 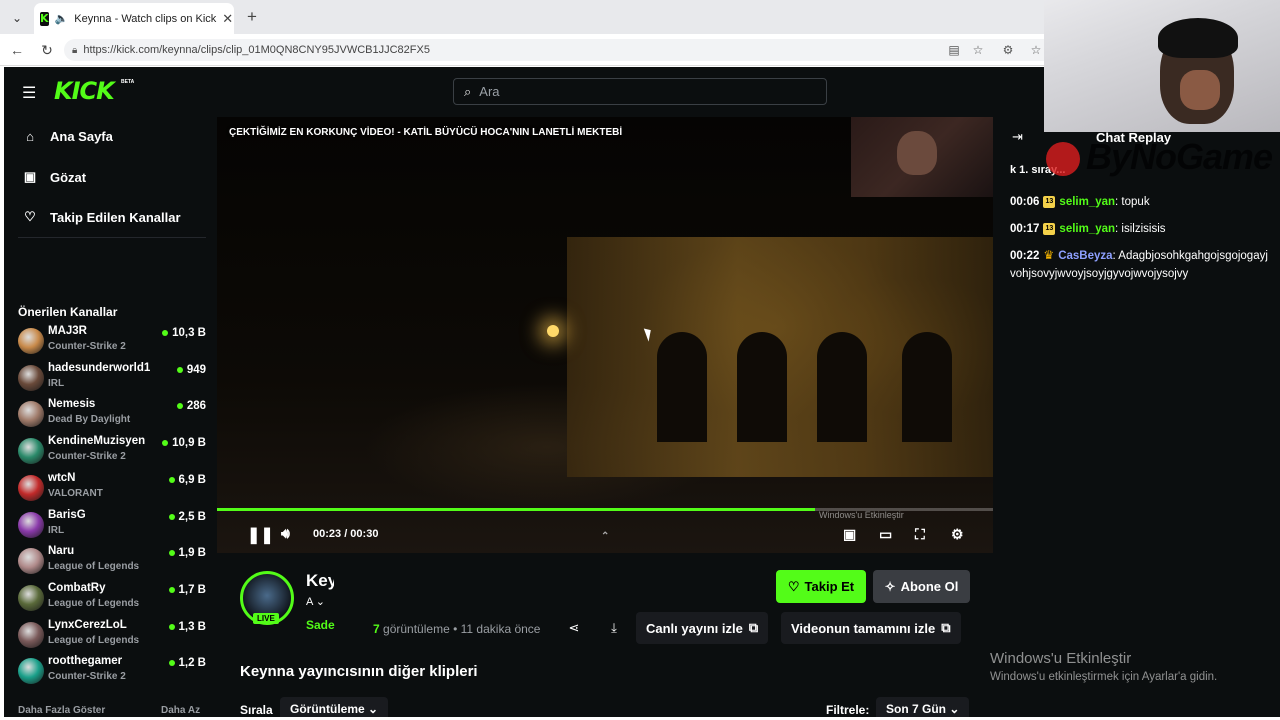 What do you see at coordinates (87, 624) in the screenshot?
I see `channel-name: LynxCerezLoL` at bounding box center [87, 624].